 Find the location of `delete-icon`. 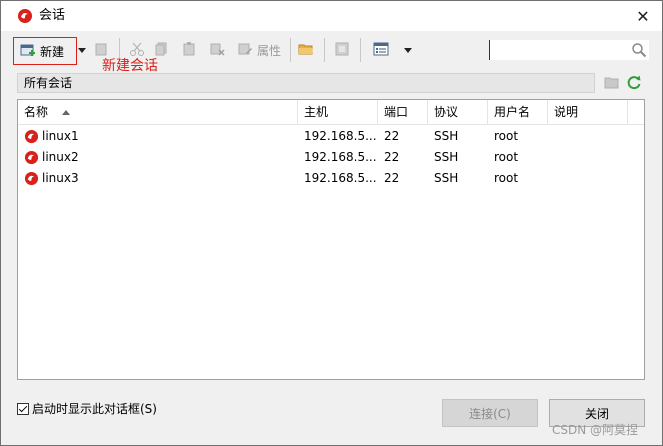

delete-icon is located at coordinates (217, 49).